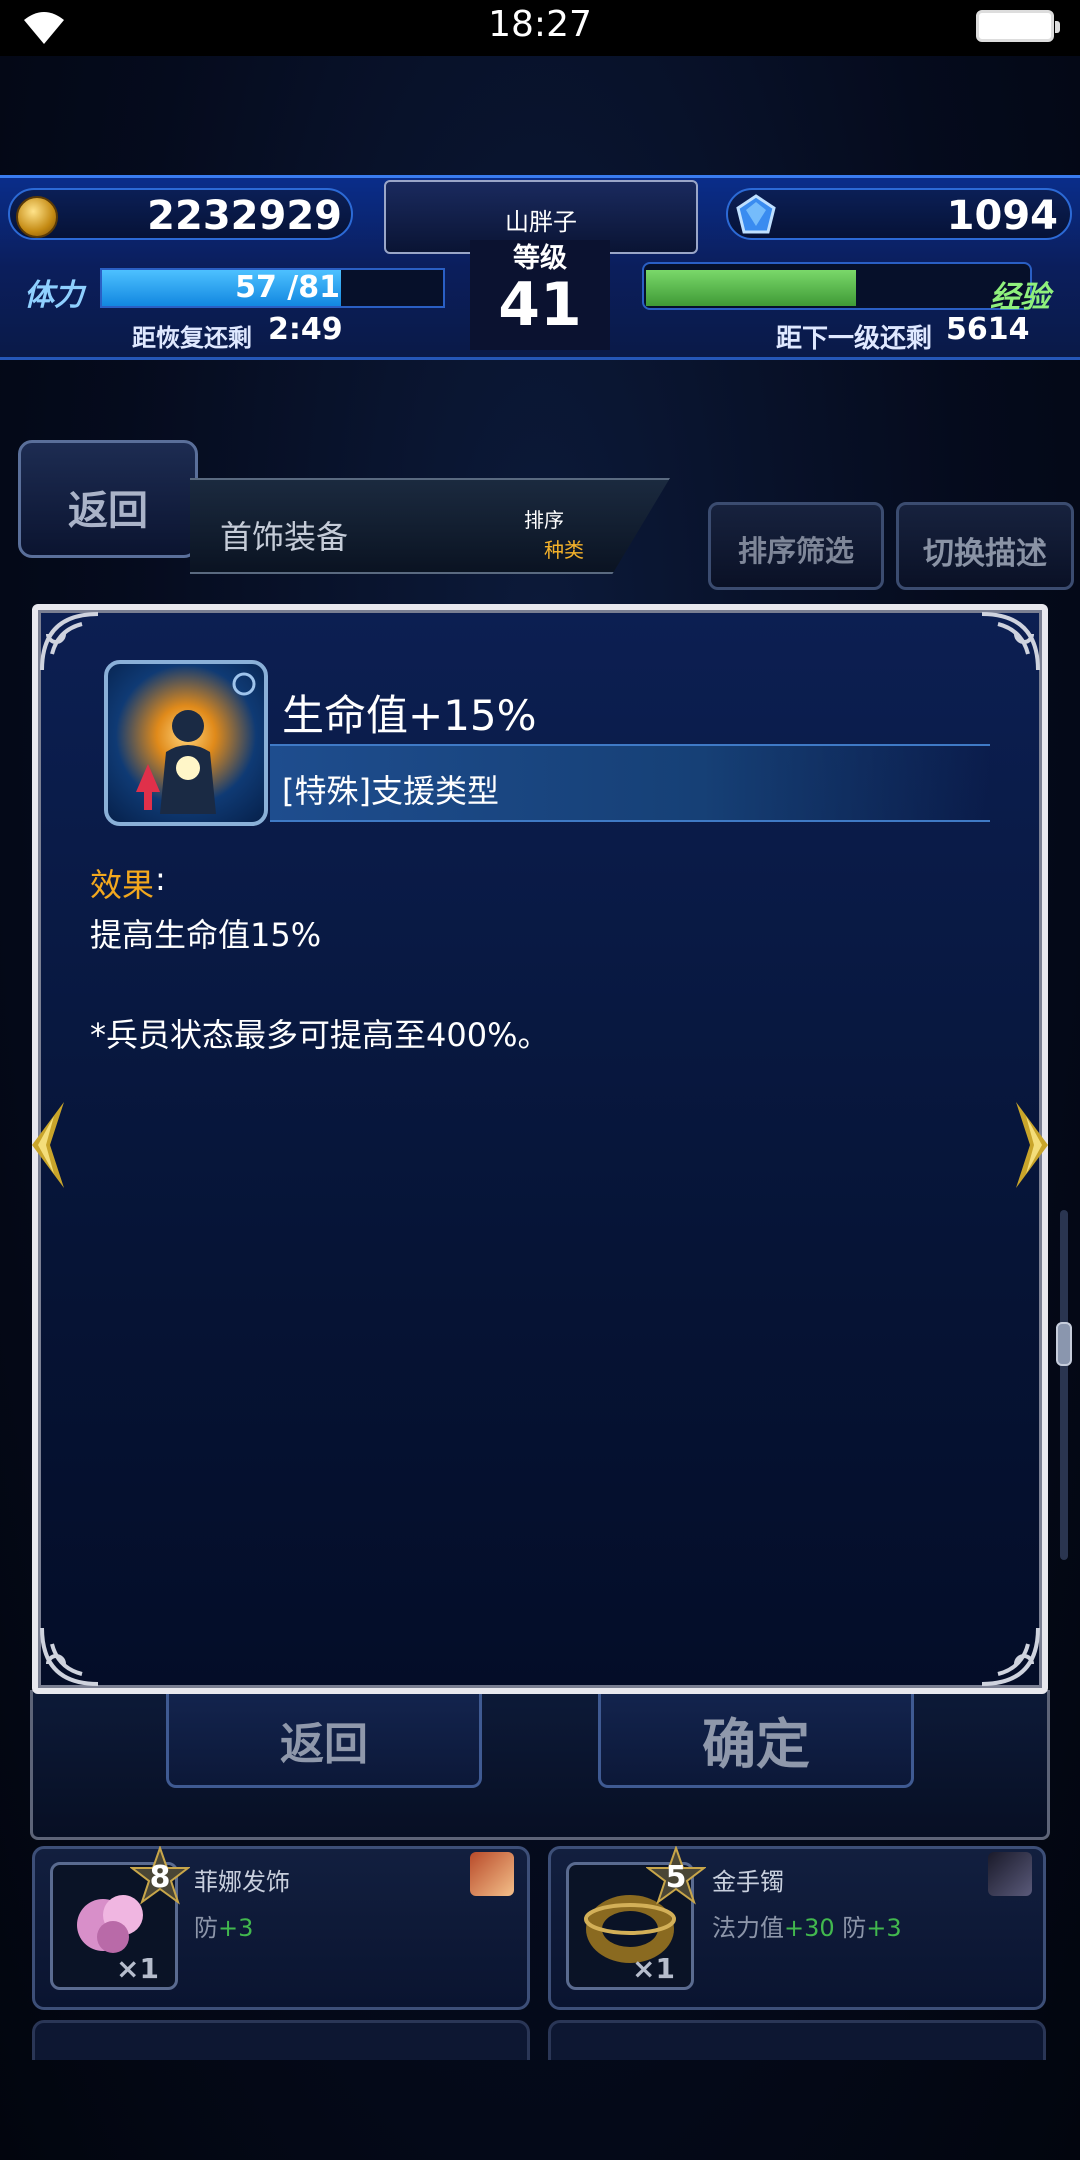 This screenshot has width=1080, height=2160. Describe the element at coordinates (1064, 1344) in the screenshot. I see `list-scrollbar-thumb` at that location.